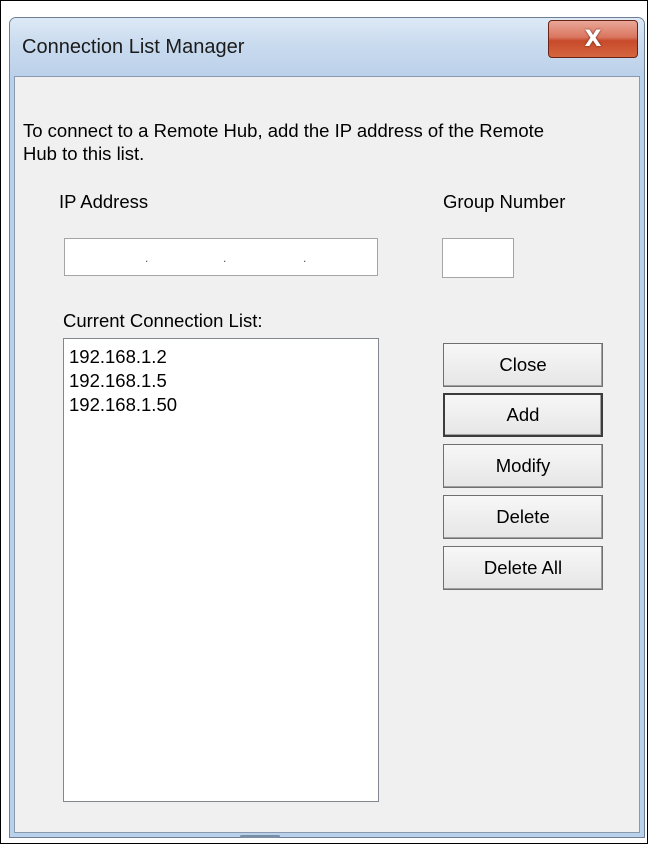 The image size is (648, 844). What do you see at coordinates (327, 46) in the screenshot?
I see `title-bar: Connection List Manager X` at bounding box center [327, 46].